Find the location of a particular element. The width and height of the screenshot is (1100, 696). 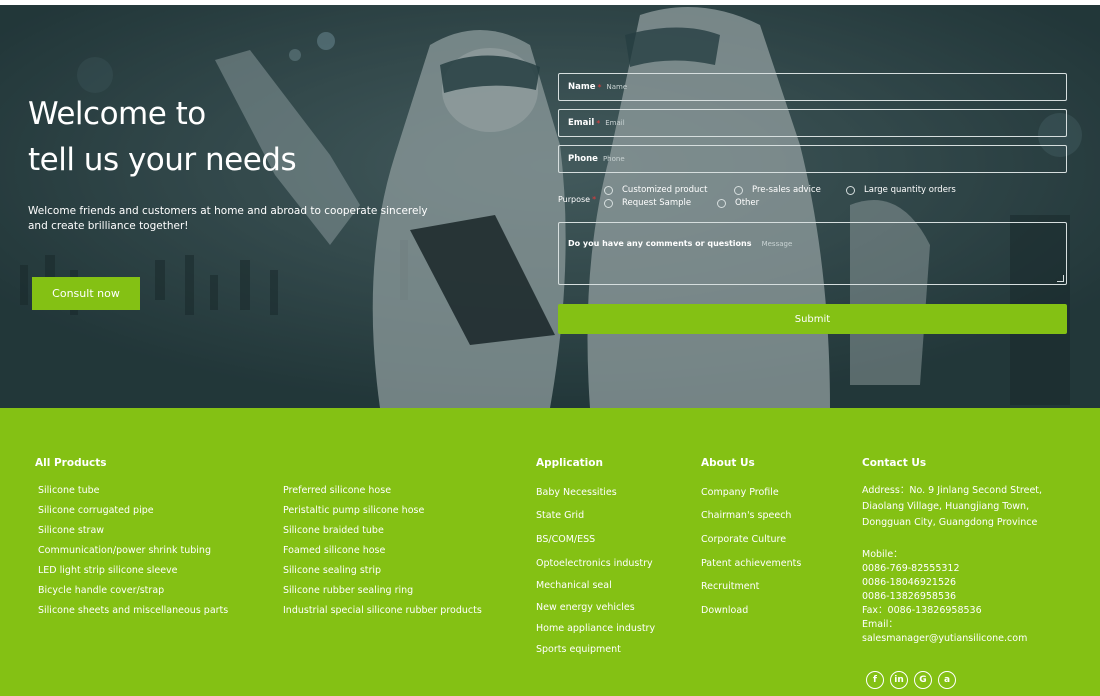

footer-link: Mechanical seal is located at coordinates (574, 585).